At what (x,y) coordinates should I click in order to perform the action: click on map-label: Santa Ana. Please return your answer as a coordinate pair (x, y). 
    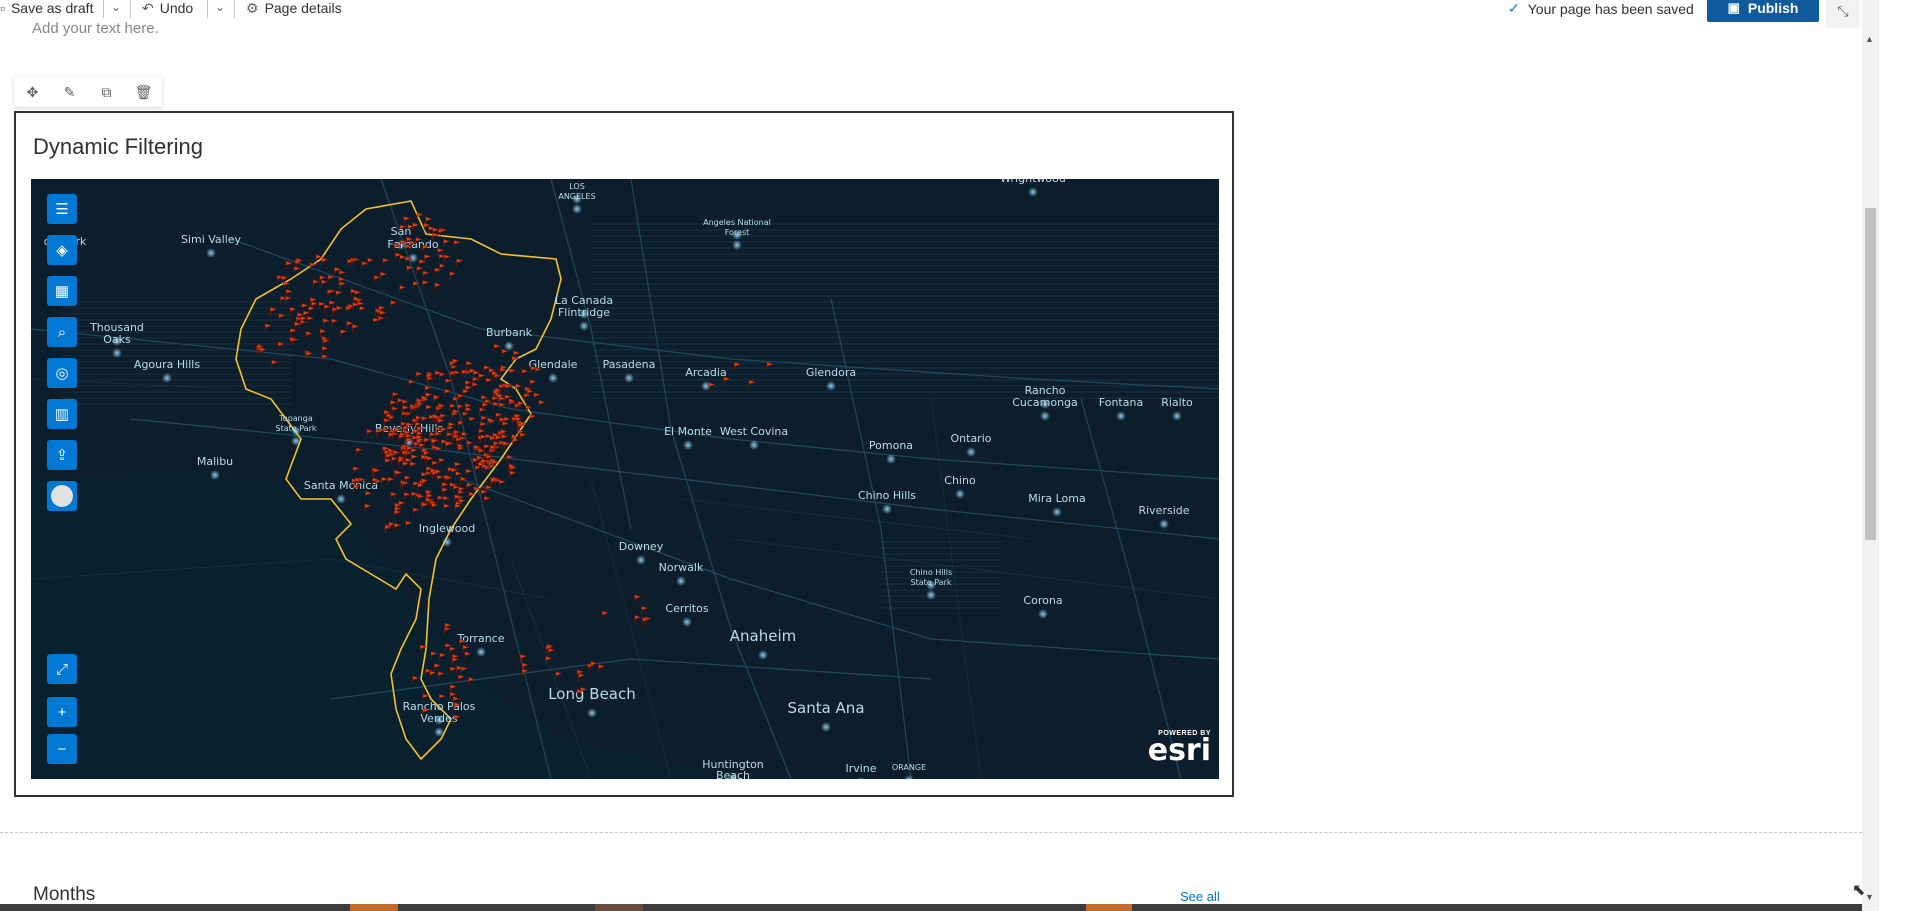
    Looking at the image, I should click on (825, 708).